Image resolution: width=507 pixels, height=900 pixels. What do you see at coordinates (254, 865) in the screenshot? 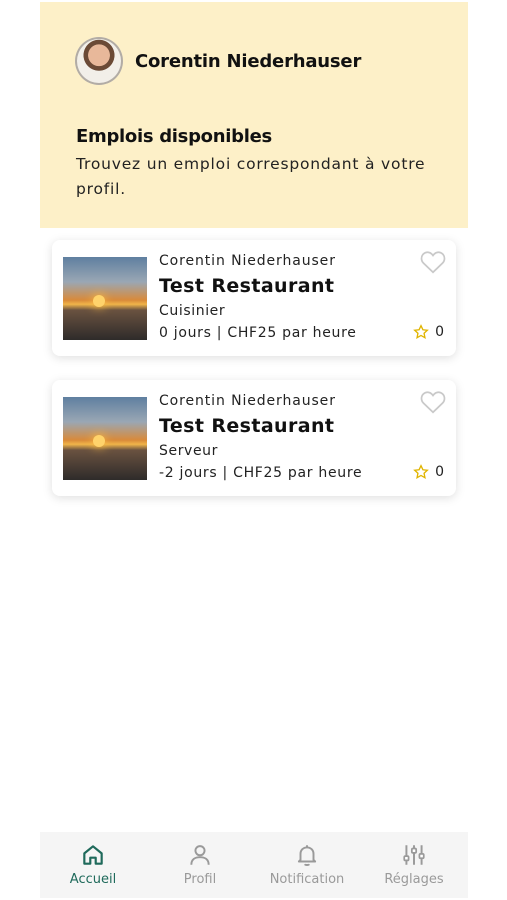
I see `bottom-nav: Accueil Profil Notification Réglages` at bounding box center [254, 865].